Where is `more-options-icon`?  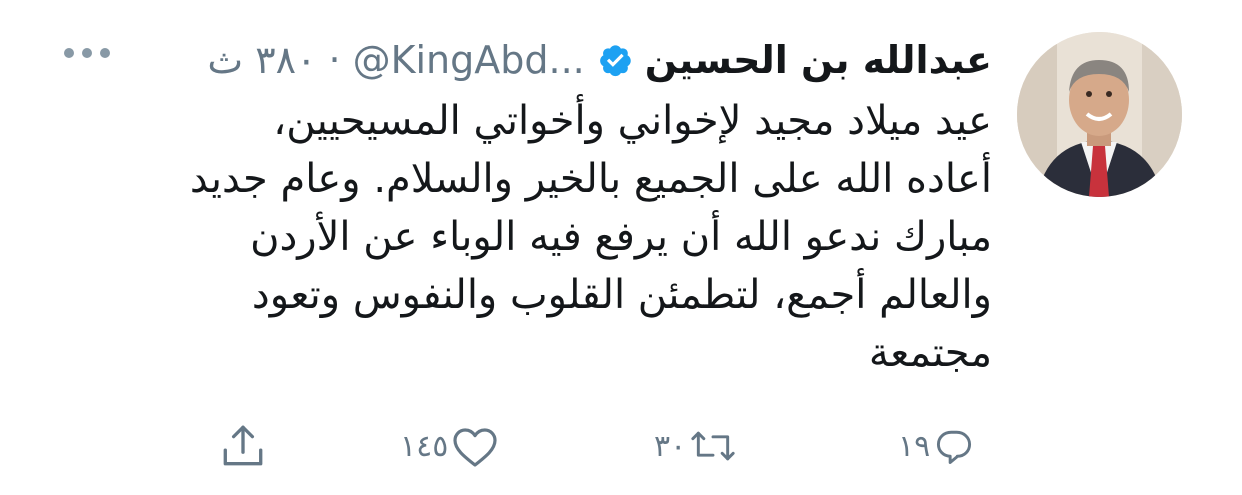 more-options-icon is located at coordinates (89, 53).